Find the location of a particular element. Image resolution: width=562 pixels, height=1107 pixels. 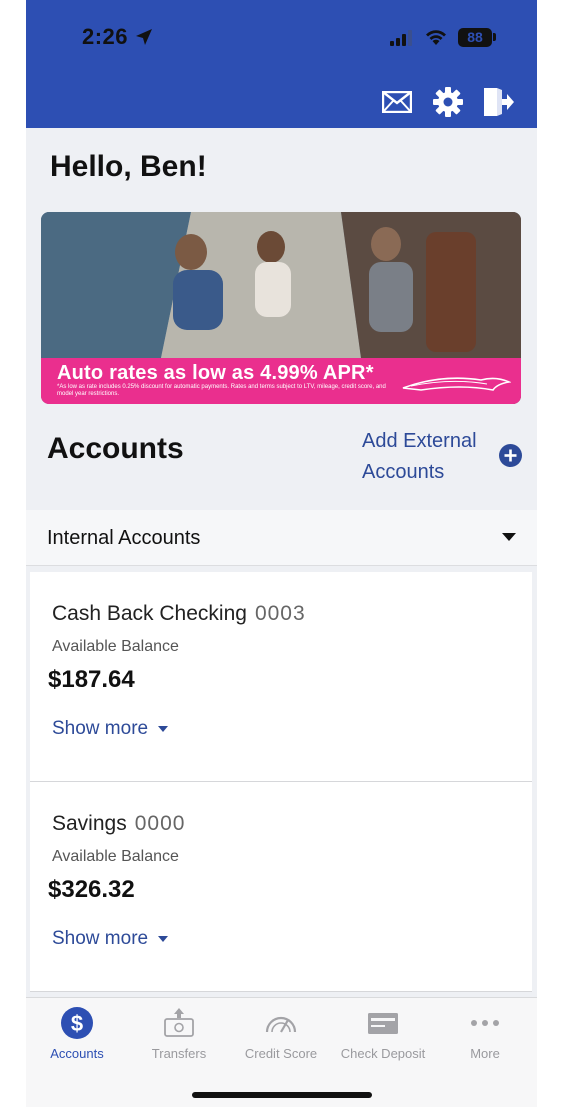

signal-icon is located at coordinates (401, 38).